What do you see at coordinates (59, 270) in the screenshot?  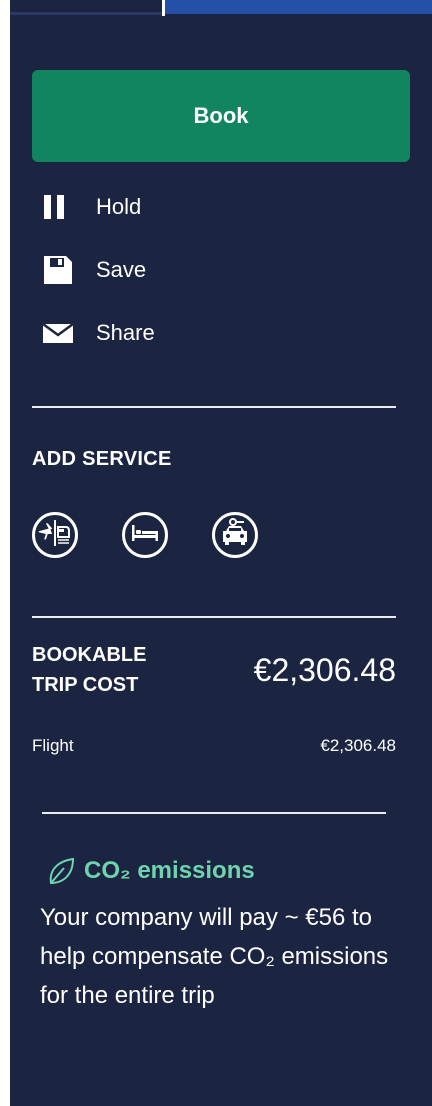 I see `floppy-disk-icon` at bounding box center [59, 270].